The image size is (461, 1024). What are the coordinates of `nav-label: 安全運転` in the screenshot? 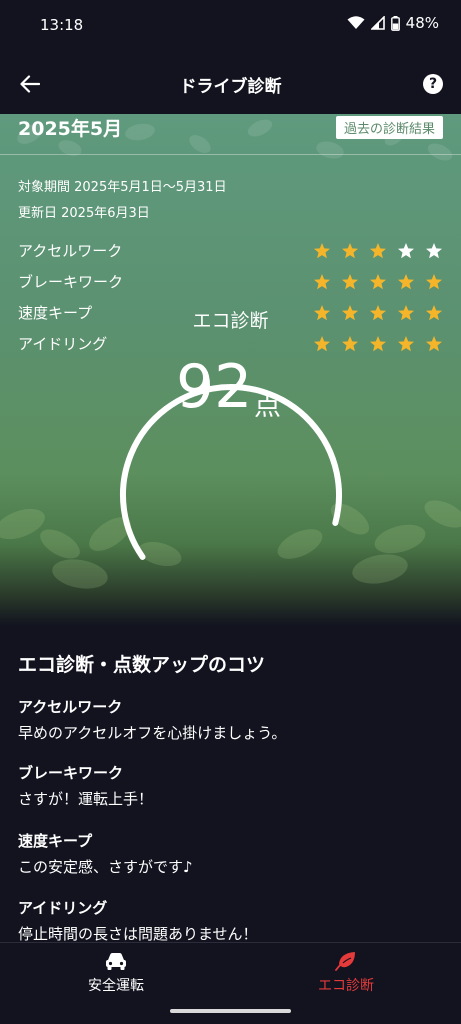 It's located at (116, 986).